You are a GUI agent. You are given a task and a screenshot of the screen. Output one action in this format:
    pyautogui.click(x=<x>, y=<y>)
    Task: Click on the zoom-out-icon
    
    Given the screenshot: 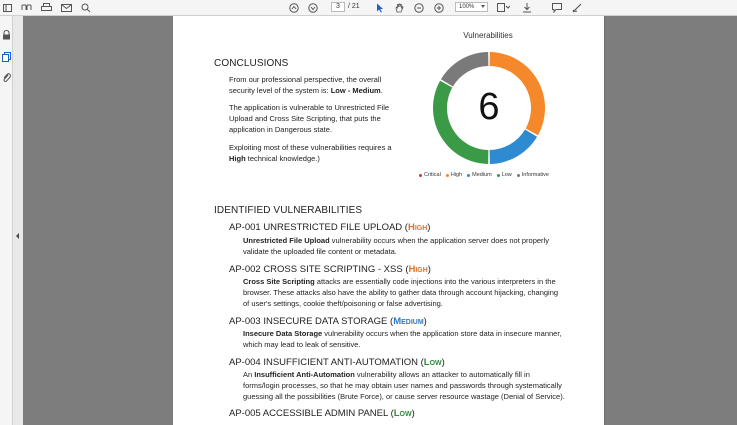 What is the action you would take?
    pyautogui.click(x=419, y=7)
    